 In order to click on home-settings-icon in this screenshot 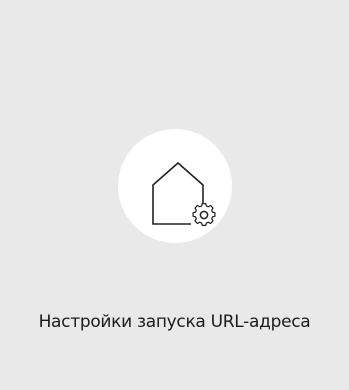, I will do `click(184, 194)`.